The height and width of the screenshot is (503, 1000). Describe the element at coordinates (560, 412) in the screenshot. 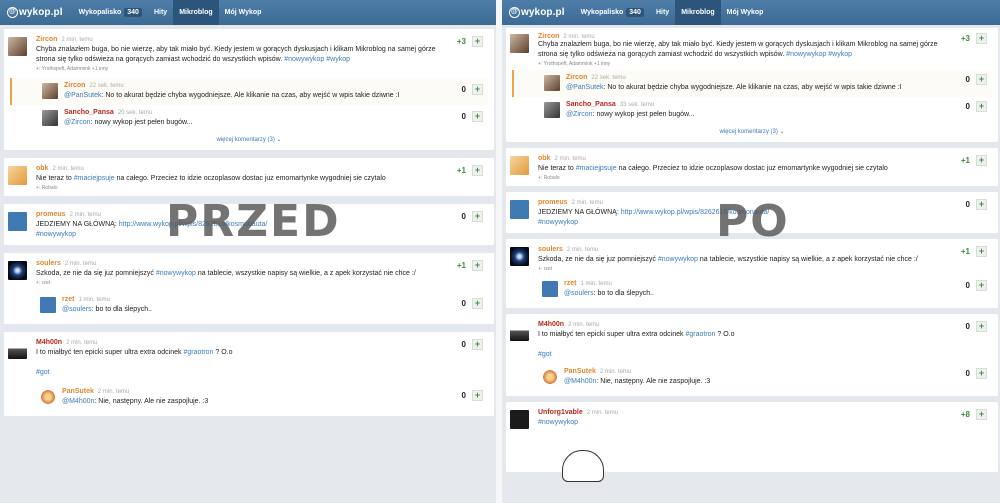

I see `author-name: Unforg1vable` at that location.